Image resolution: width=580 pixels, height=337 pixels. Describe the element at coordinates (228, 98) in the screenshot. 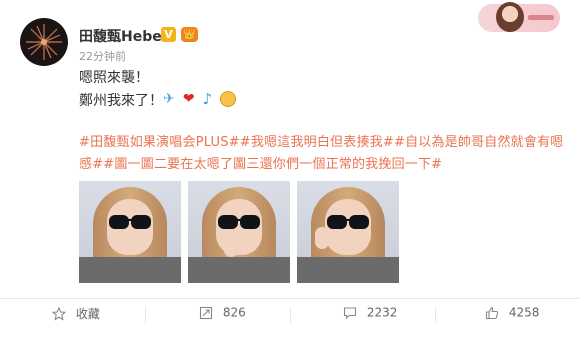

I see `smile-icon` at that location.